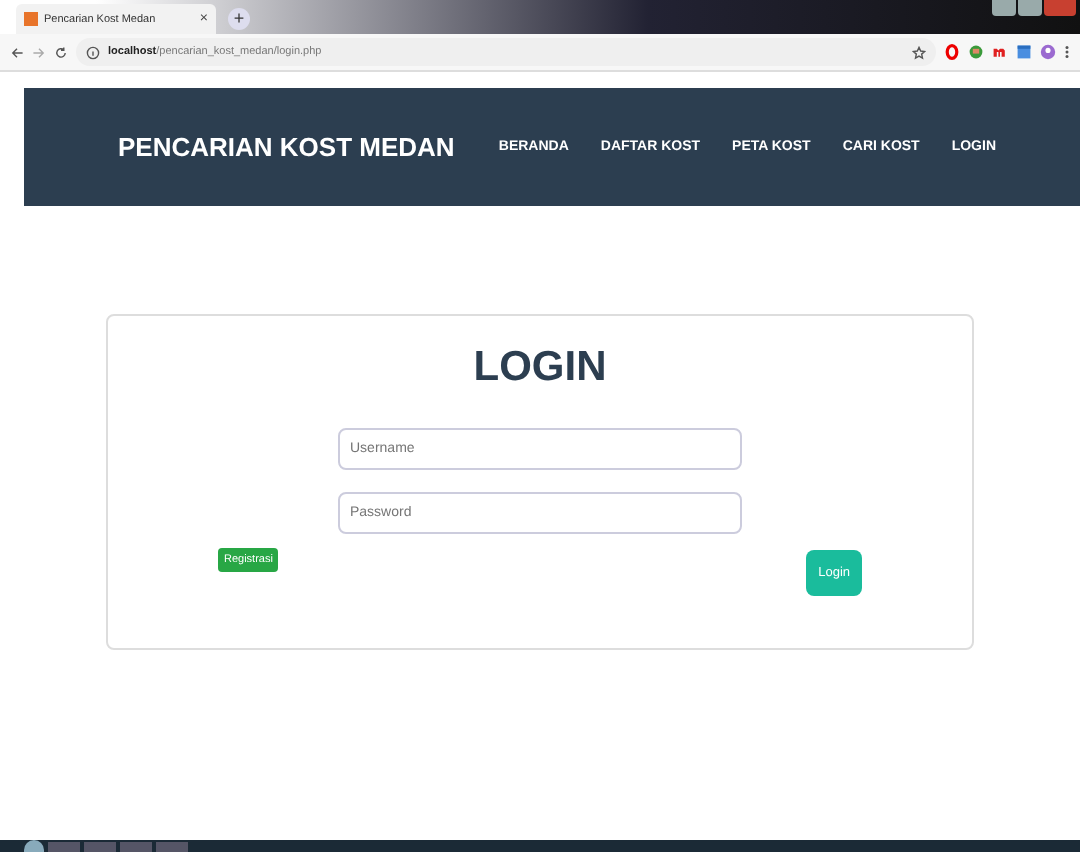 The image size is (1080, 852). Describe the element at coordinates (952, 52) in the screenshot. I see `opera-icon` at that location.